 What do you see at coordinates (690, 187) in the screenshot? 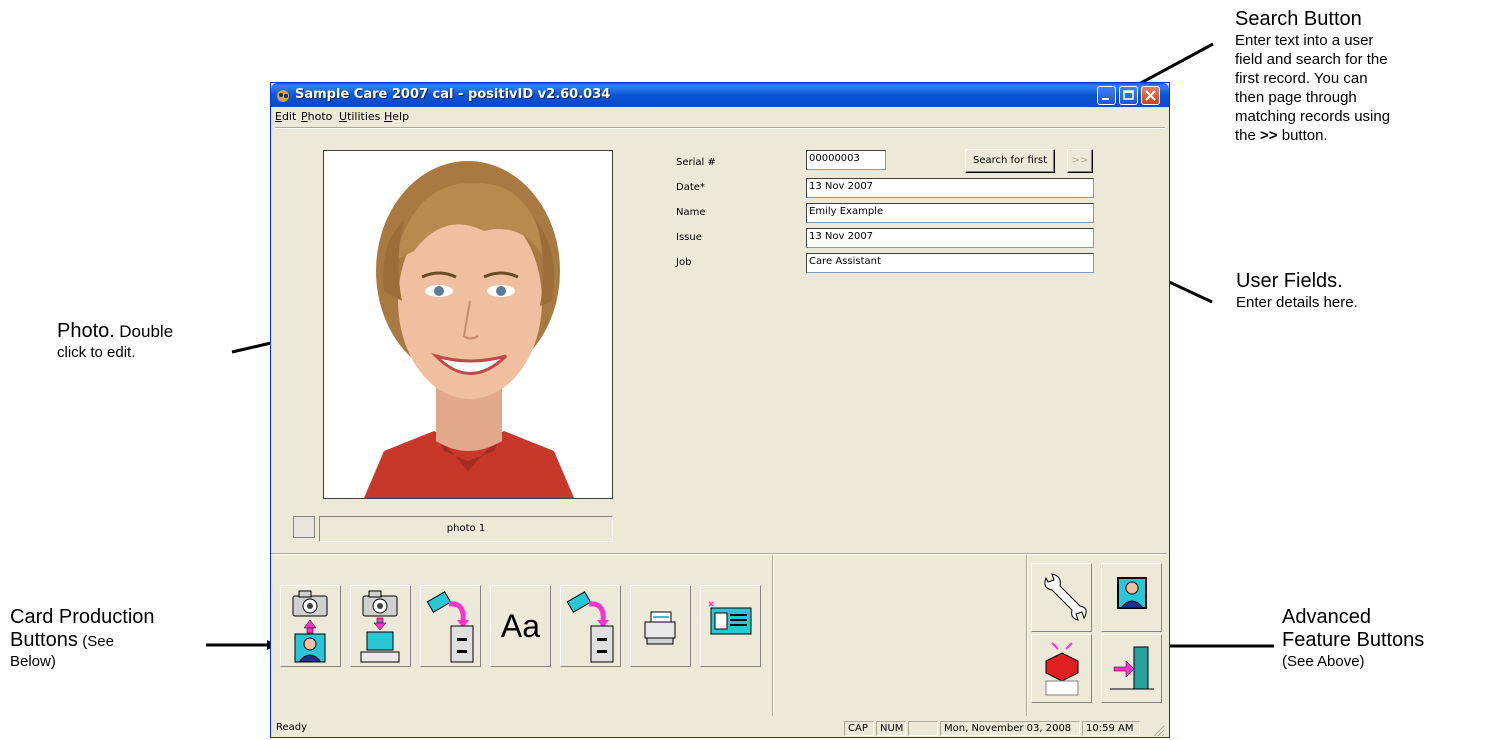
I see `field-label-date: Date*` at bounding box center [690, 187].